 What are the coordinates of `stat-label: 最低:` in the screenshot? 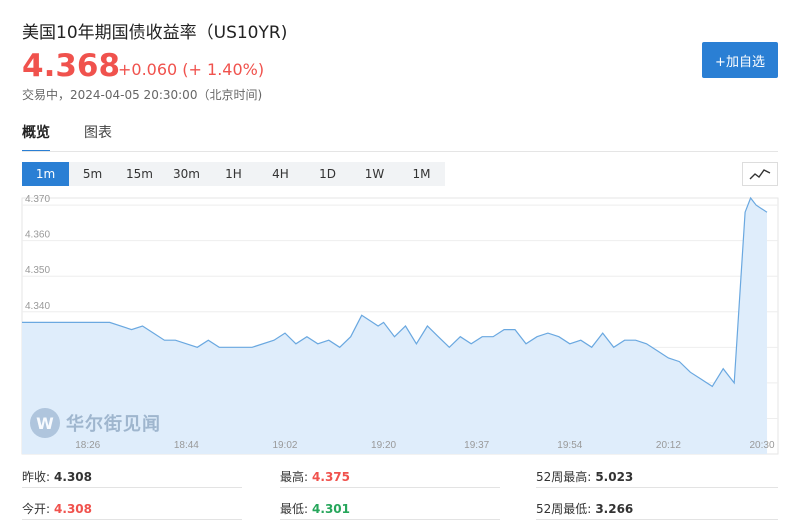 It's located at (294, 509).